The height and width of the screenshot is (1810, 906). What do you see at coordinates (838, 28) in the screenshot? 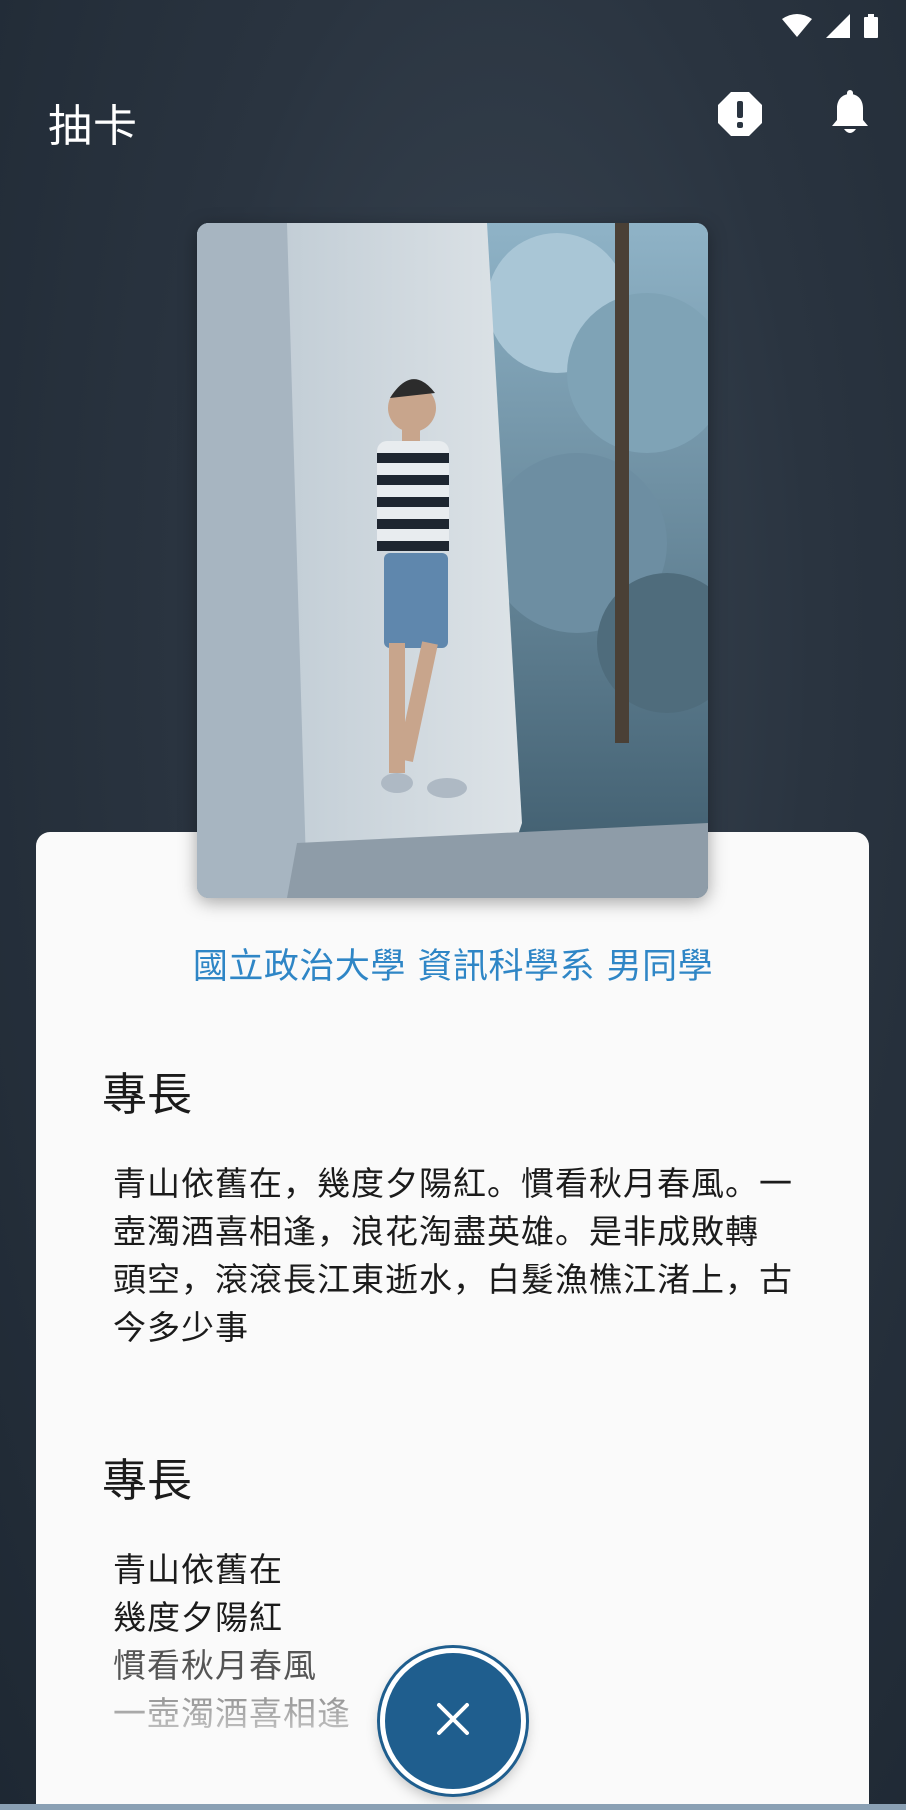
I see `cell-signal-icon` at bounding box center [838, 28].